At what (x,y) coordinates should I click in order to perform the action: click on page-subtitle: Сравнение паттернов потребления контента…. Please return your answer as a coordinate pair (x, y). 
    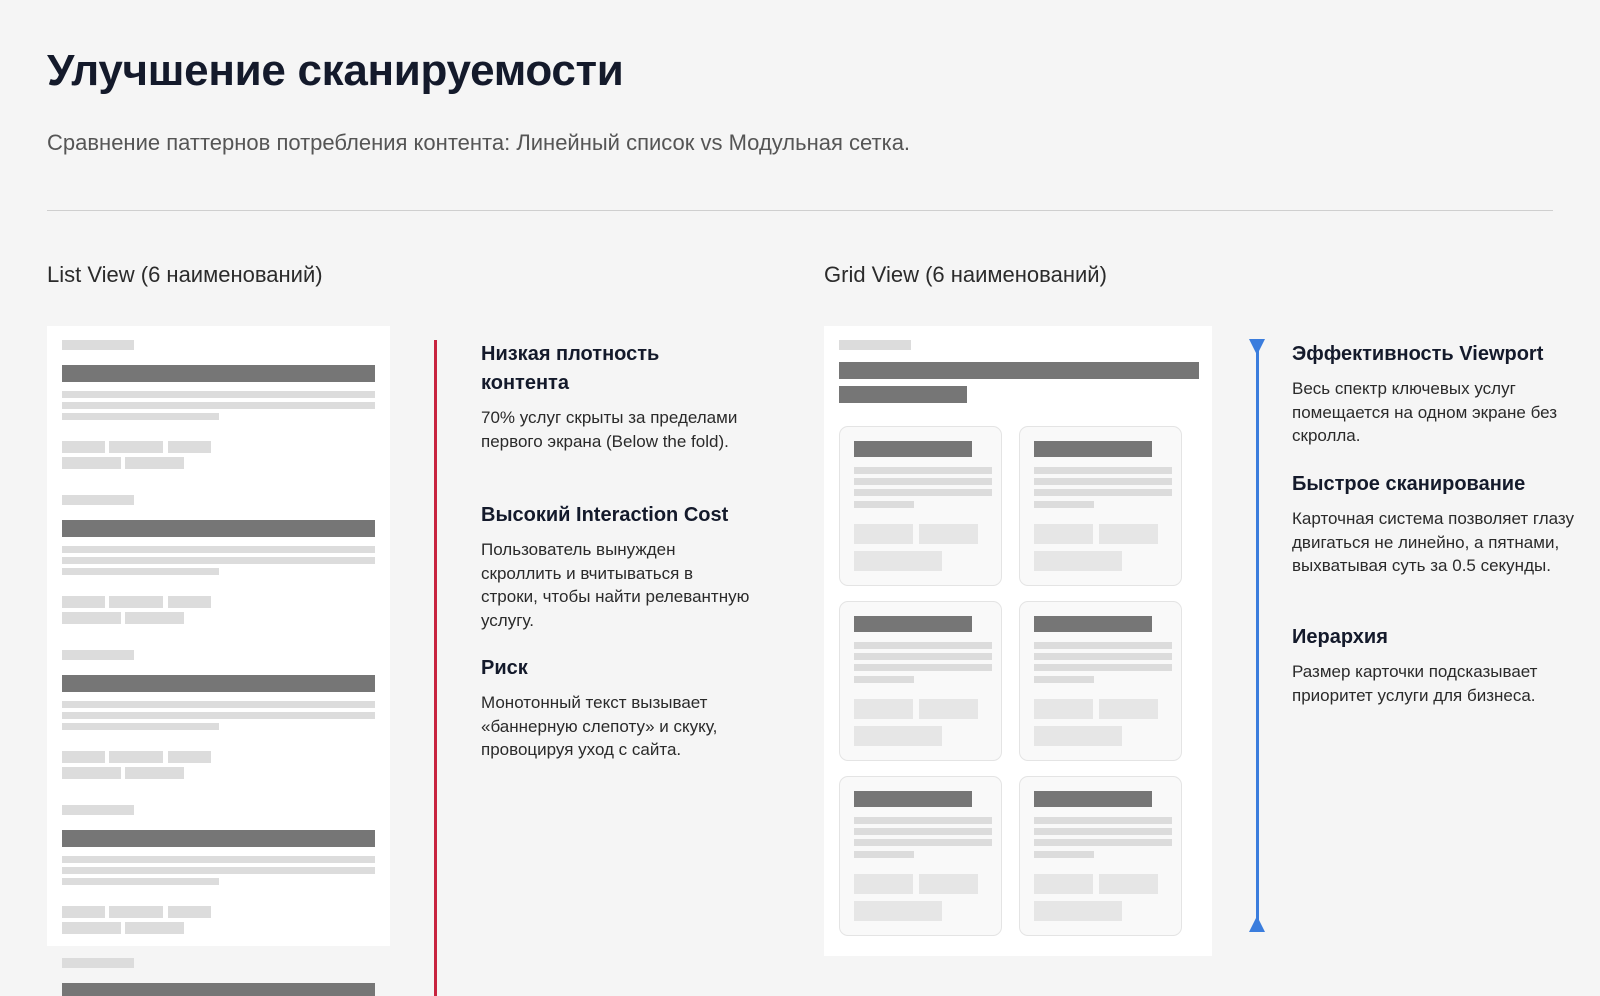
    Looking at the image, I should click on (479, 142).